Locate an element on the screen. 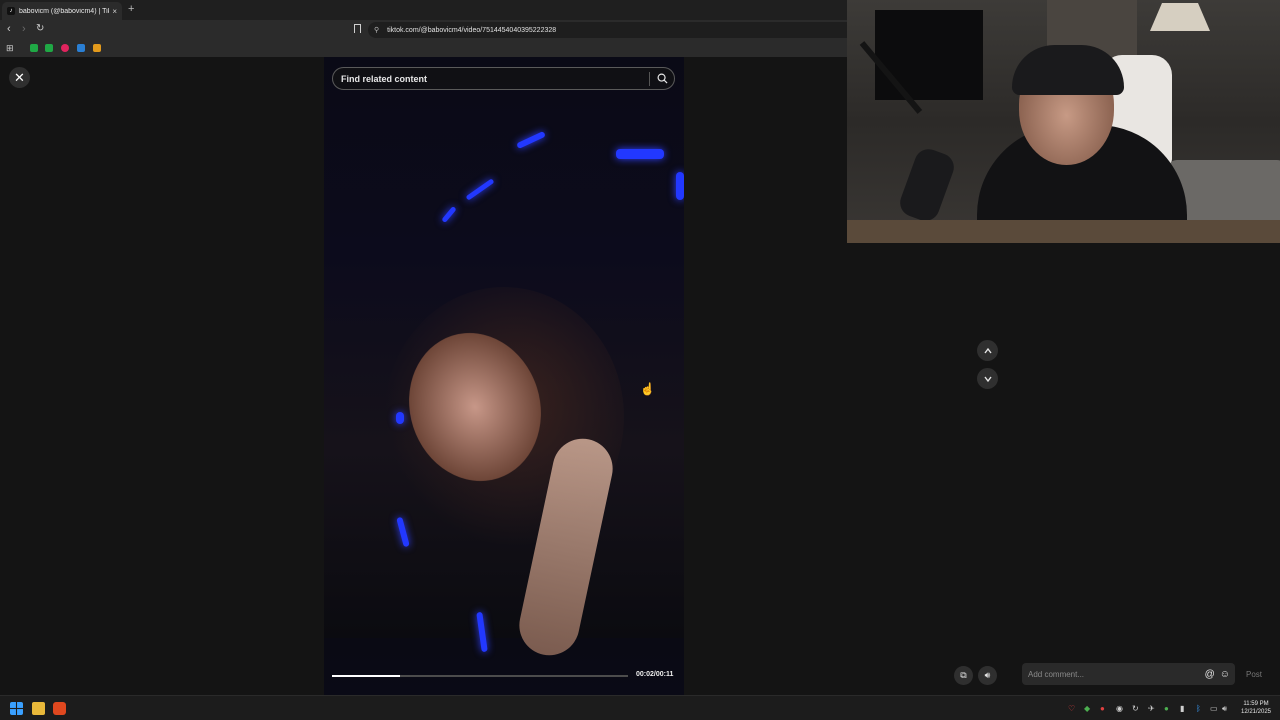 This screenshot has width=1280, height=720. clock-date: 12/21/2025 is located at coordinates (1256, 712).